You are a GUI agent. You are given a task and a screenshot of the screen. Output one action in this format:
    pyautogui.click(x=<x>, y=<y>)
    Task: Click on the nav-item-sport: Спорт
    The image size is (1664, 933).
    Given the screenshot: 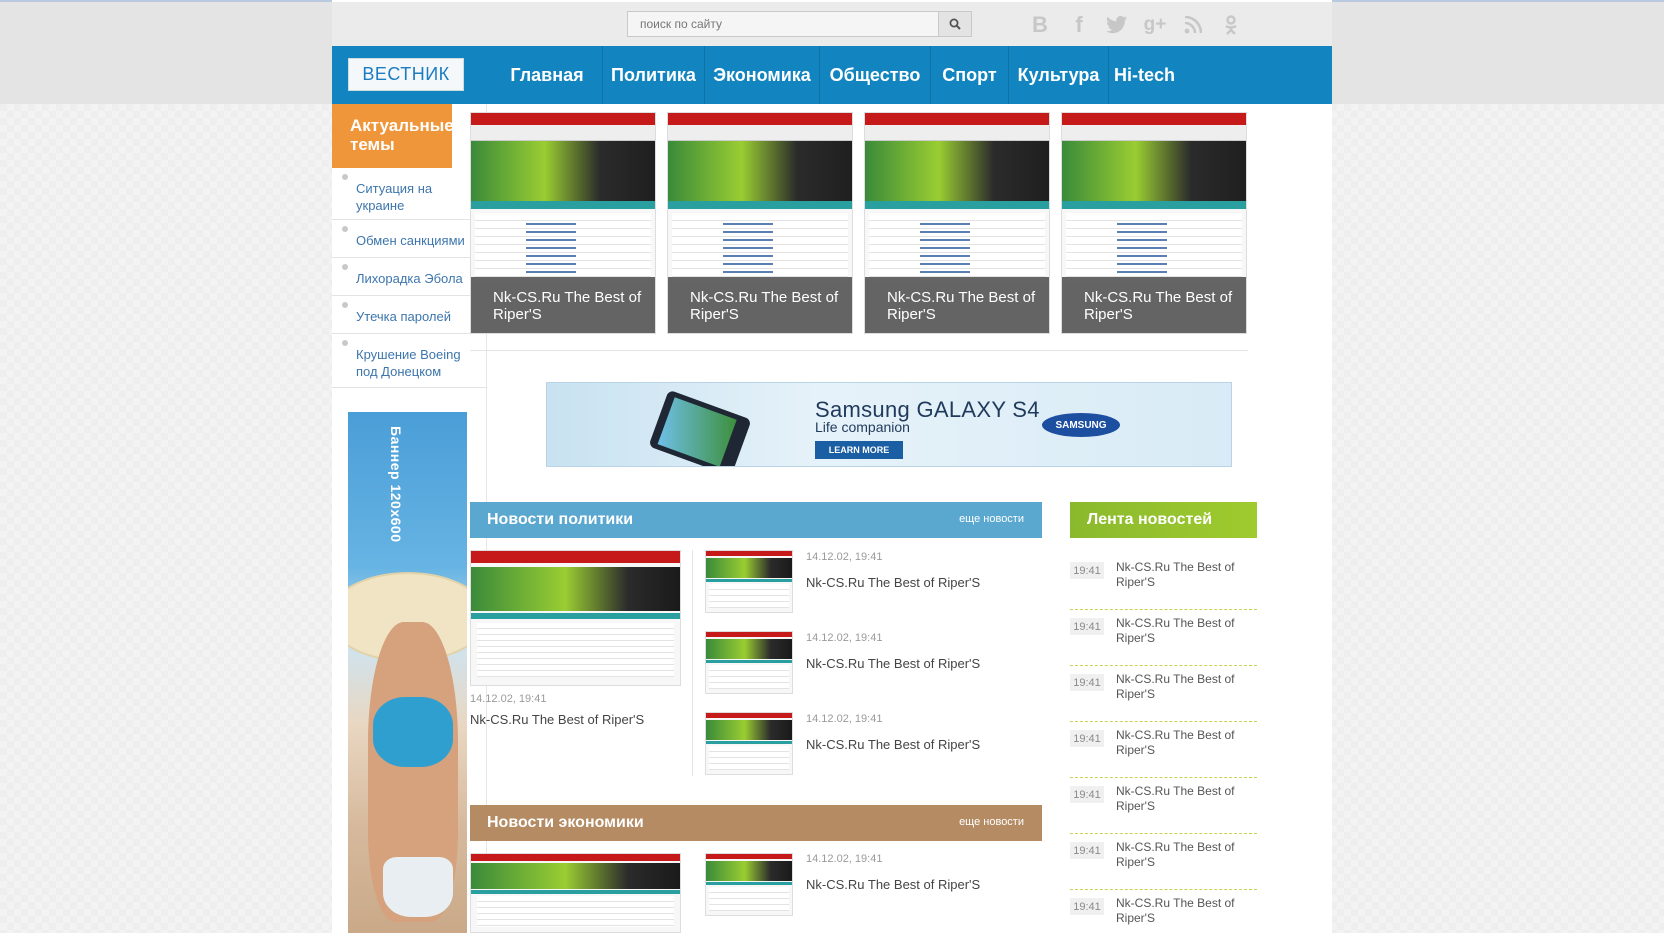 What is the action you would take?
    pyautogui.click(x=969, y=75)
    